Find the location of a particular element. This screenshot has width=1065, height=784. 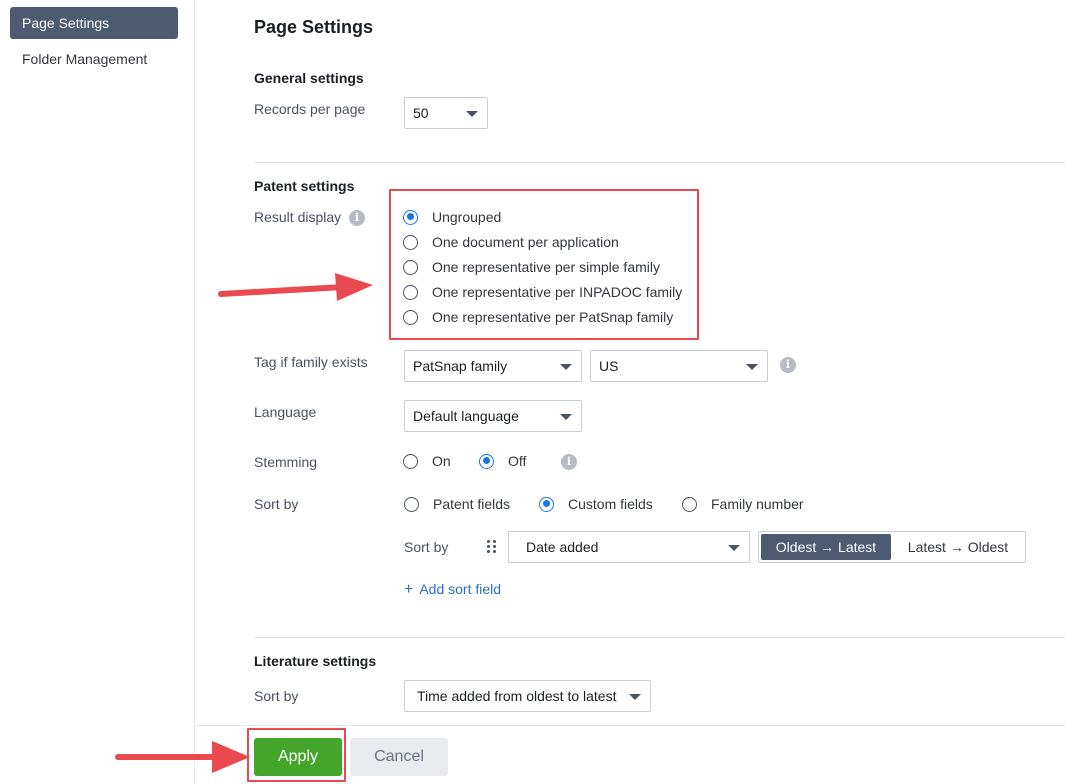

sort-order-toggle: Oldest → Latest Latest → Oldest is located at coordinates (892, 547).